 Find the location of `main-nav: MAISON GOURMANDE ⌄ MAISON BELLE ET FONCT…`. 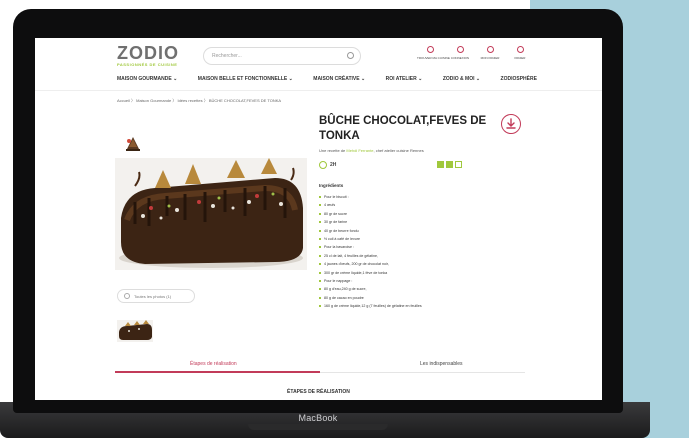

main-nav: MAISON GOURMANDE ⌄ MAISON BELLE ET FONCT… is located at coordinates (327, 79).